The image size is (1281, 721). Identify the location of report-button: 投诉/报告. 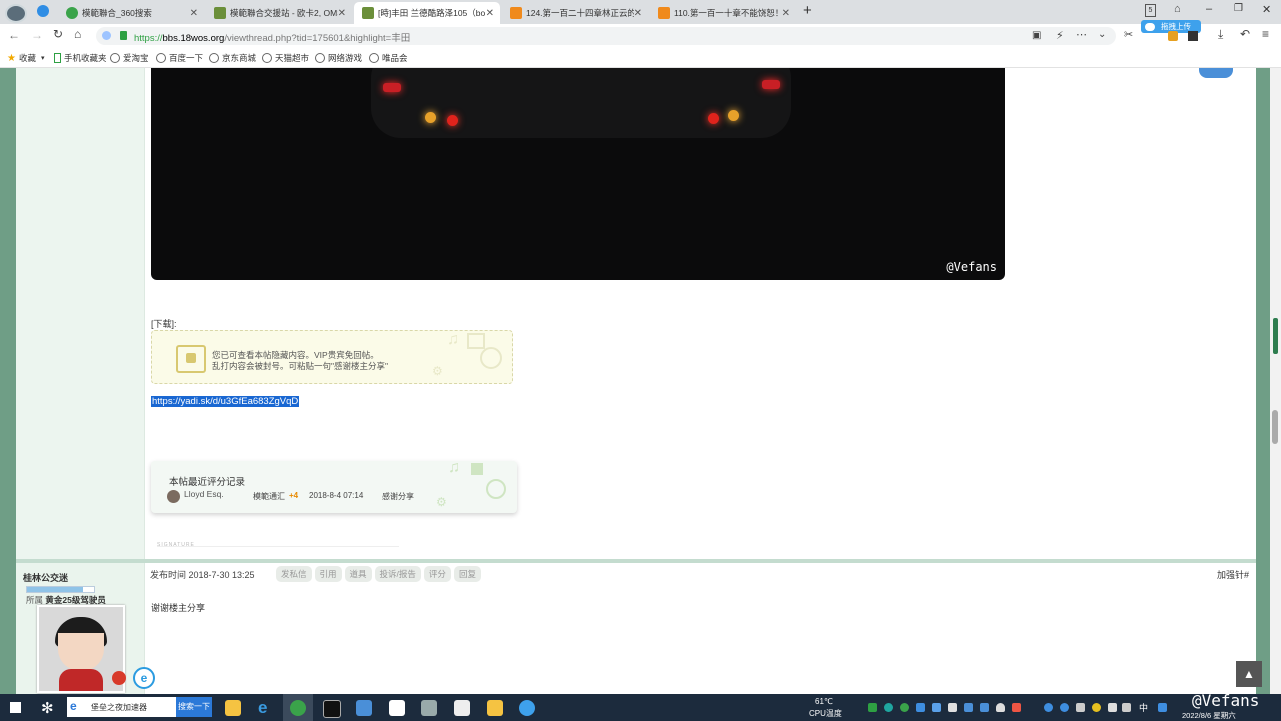
(397, 574).